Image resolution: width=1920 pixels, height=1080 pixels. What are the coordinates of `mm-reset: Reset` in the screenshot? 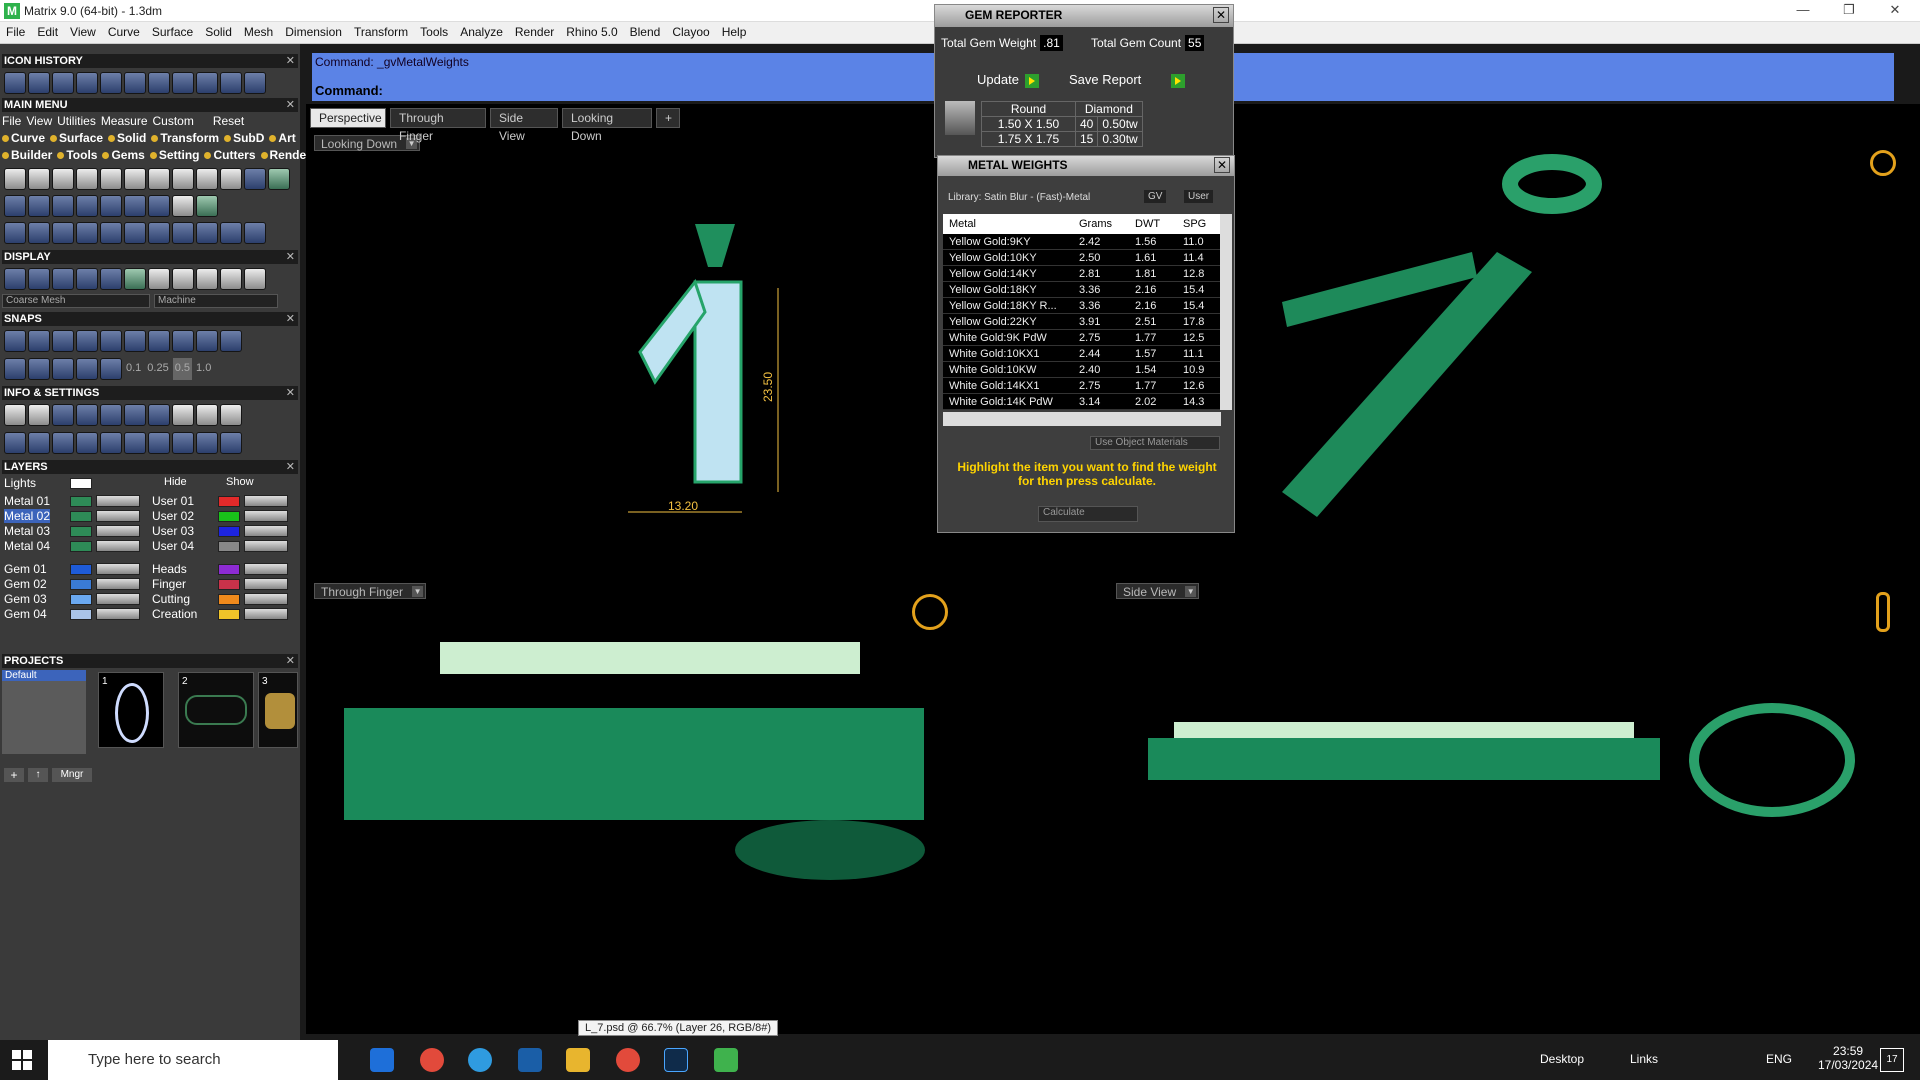 It's located at (228, 121).